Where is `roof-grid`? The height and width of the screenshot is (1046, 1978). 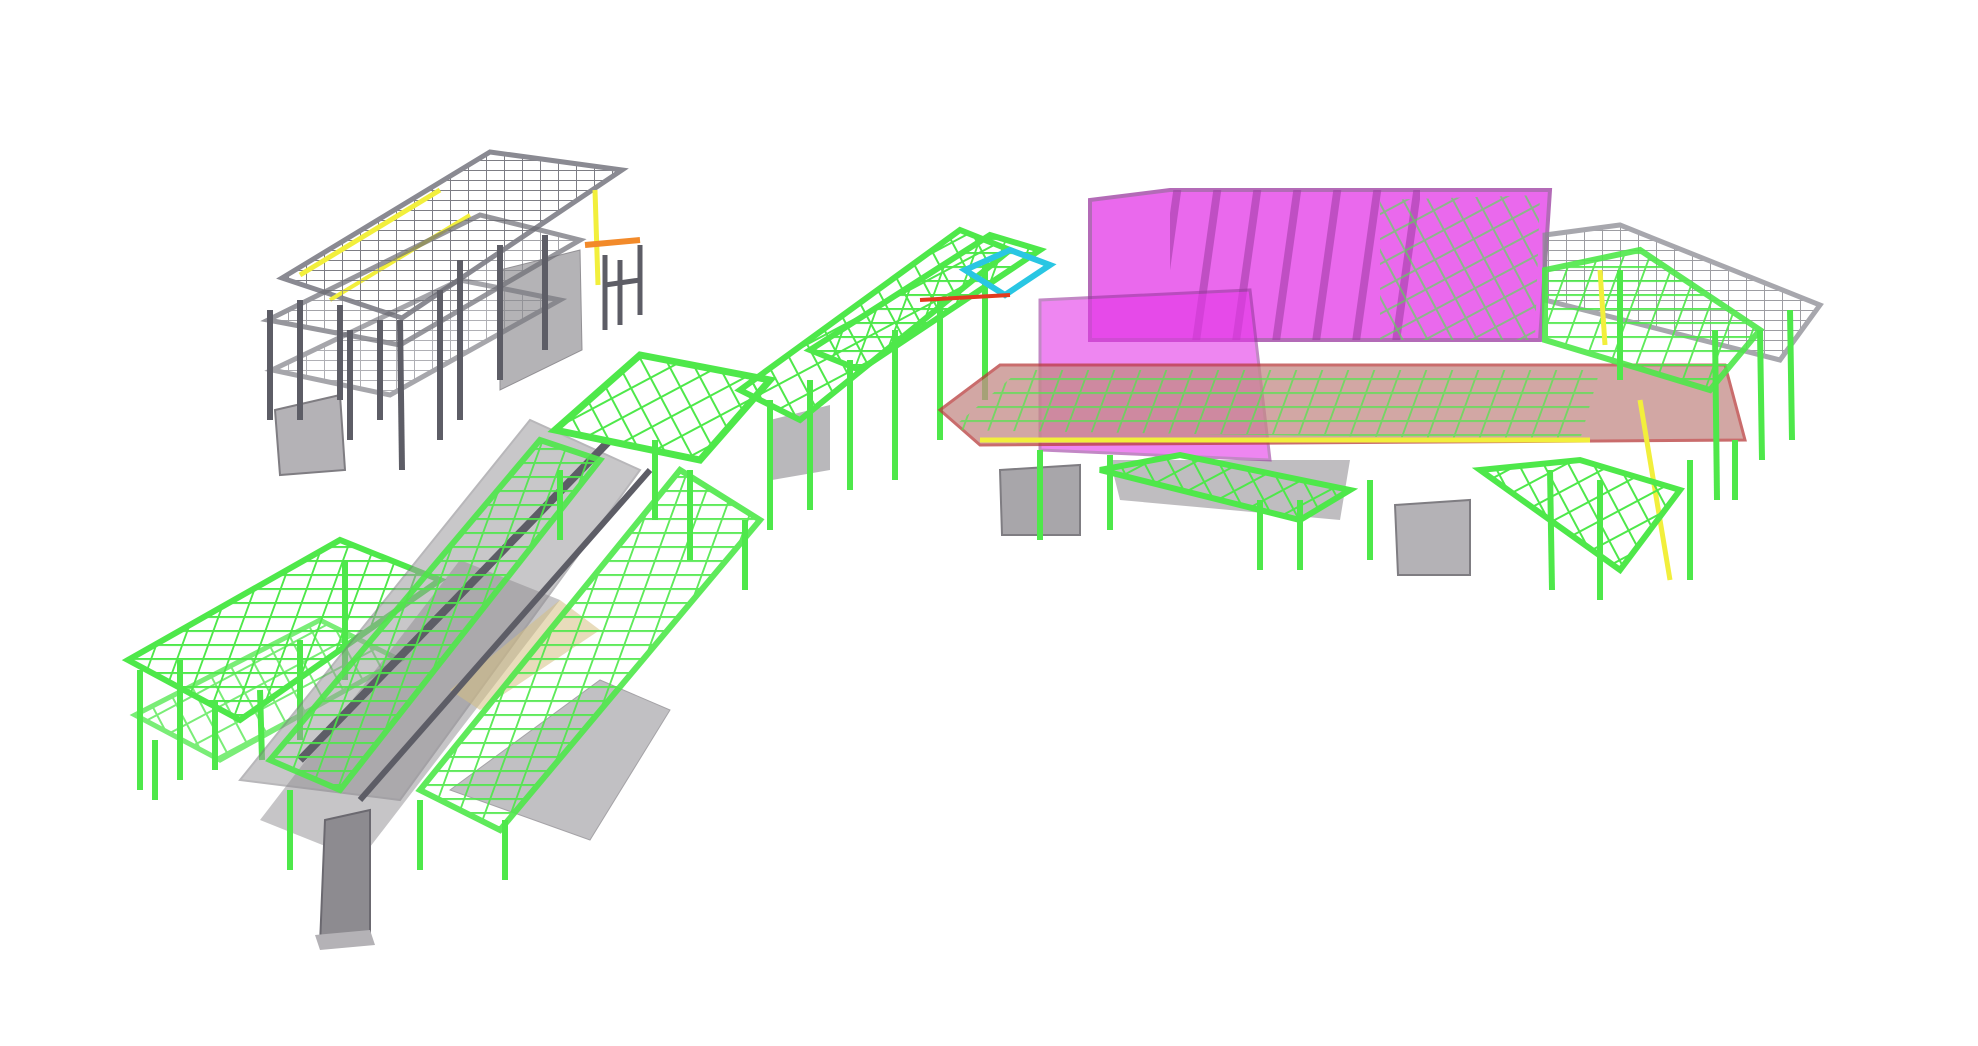
roof-grid is located at coordinates (1275, 405).